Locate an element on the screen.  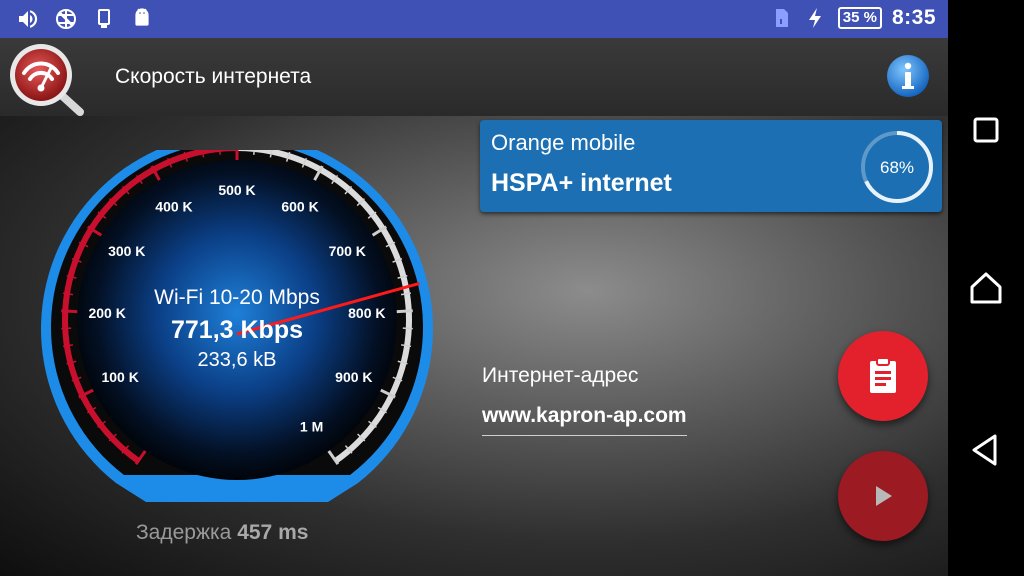
android-icon is located at coordinates (142, 17).